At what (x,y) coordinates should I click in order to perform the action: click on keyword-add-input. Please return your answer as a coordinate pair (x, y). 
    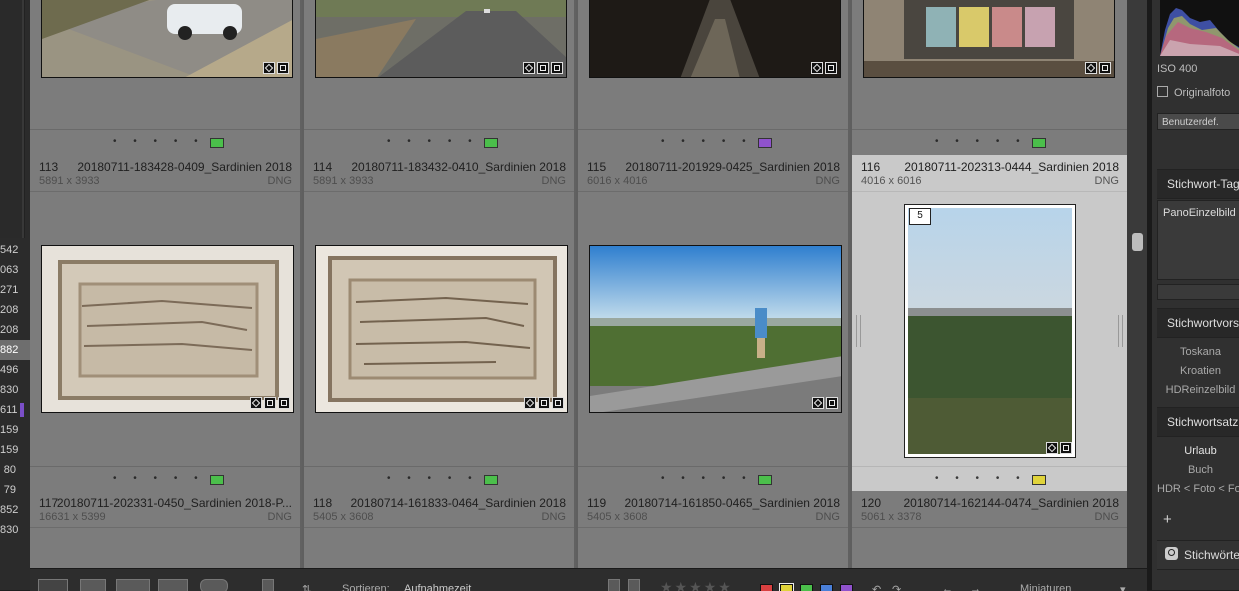
    Looking at the image, I should click on (1198, 292).